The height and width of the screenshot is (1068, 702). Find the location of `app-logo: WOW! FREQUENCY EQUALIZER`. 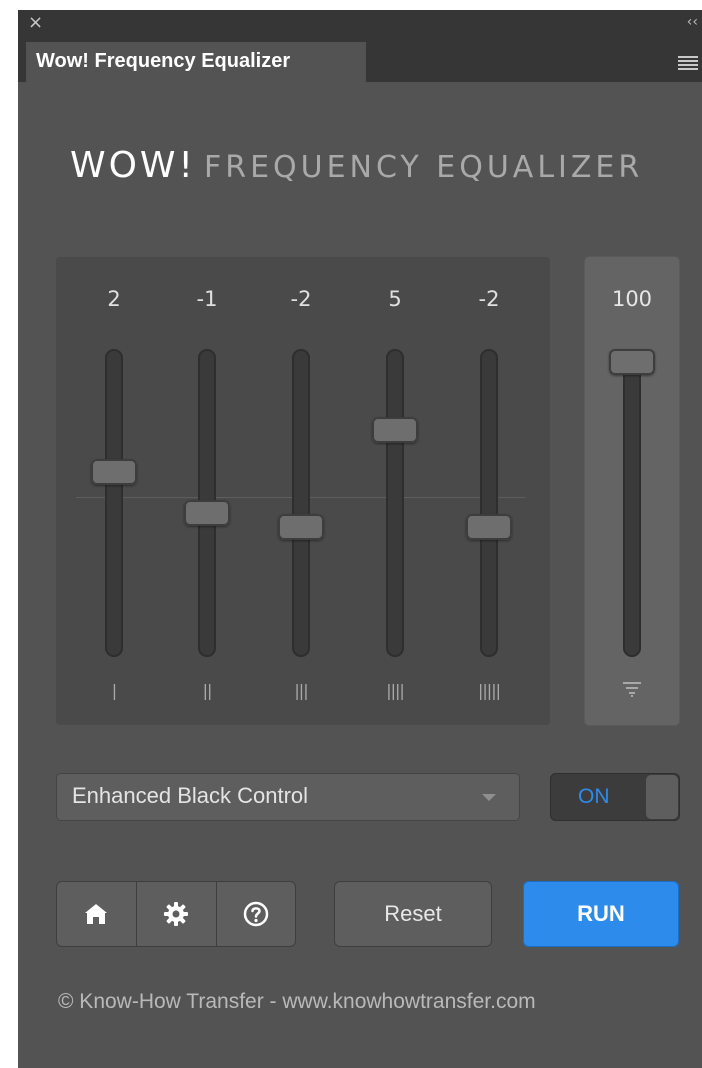

app-logo: WOW! FREQUENCY EQUALIZER is located at coordinates (380, 175).